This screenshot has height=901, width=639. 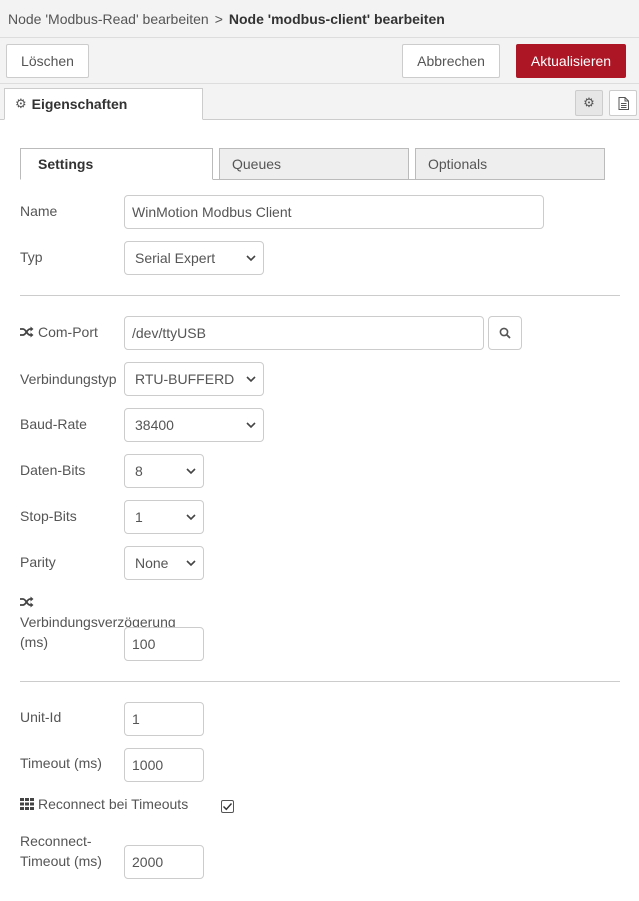 I want to click on properties-settings-button: ⚙, so click(x=589, y=103).